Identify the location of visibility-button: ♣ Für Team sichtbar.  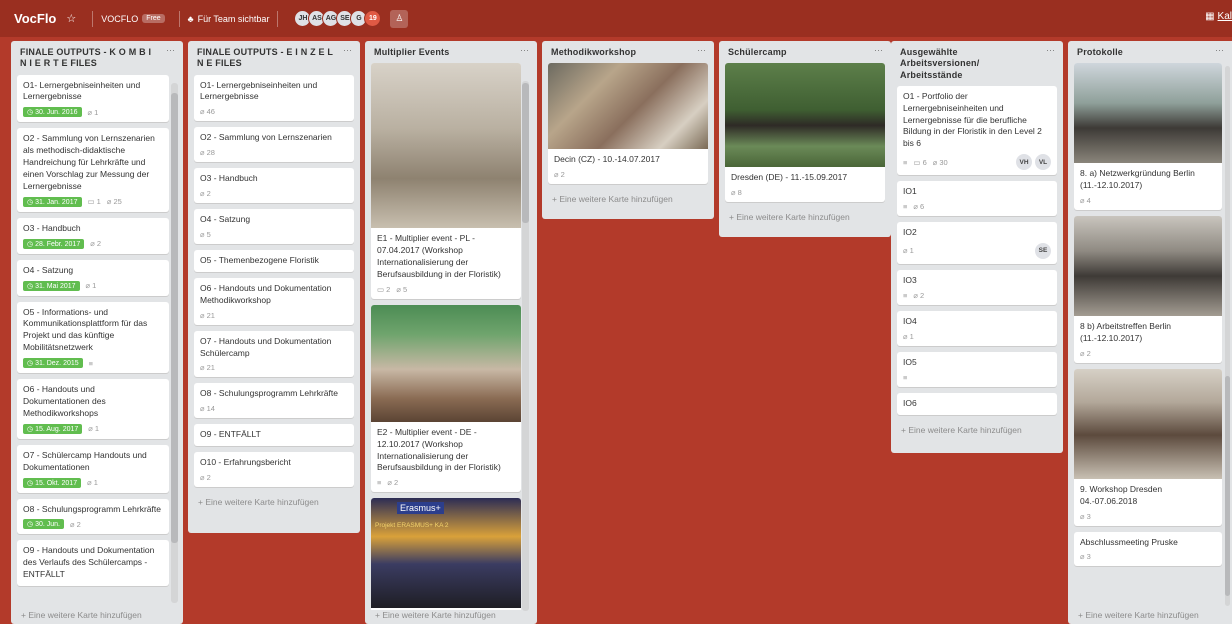
(229, 19).